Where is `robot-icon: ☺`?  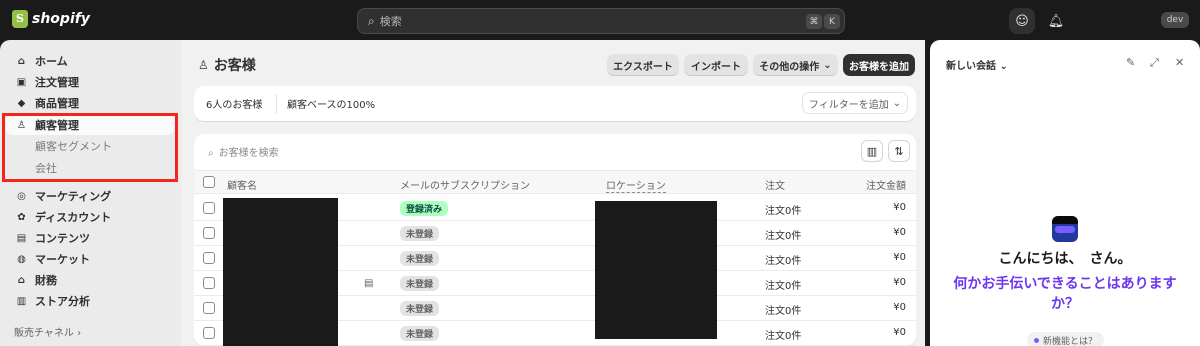 robot-icon: ☺ is located at coordinates (1022, 21).